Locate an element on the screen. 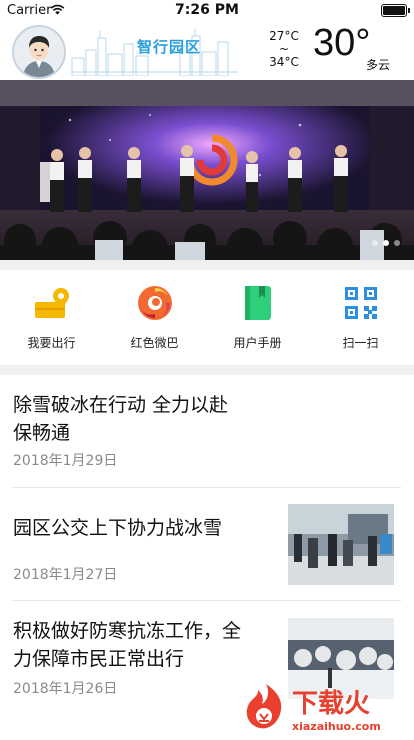 This screenshot has width=414, height=740. news-thumbnail is located at coordinates (341, 544).